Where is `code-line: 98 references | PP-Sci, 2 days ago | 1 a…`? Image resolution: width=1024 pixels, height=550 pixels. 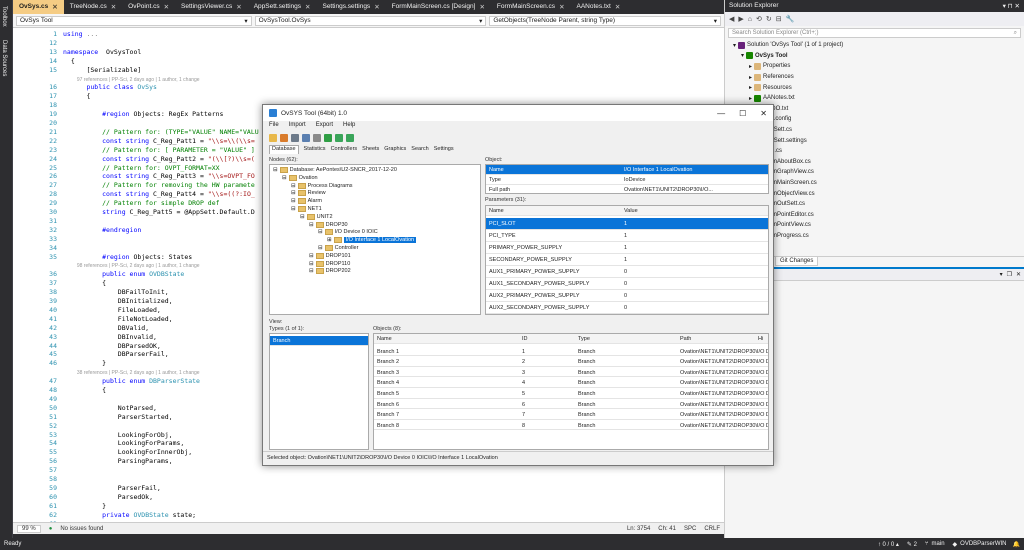 code-line: 98 references | PP-Sci, 2 days ago | 1 a… is located at coordinates (131, 265).